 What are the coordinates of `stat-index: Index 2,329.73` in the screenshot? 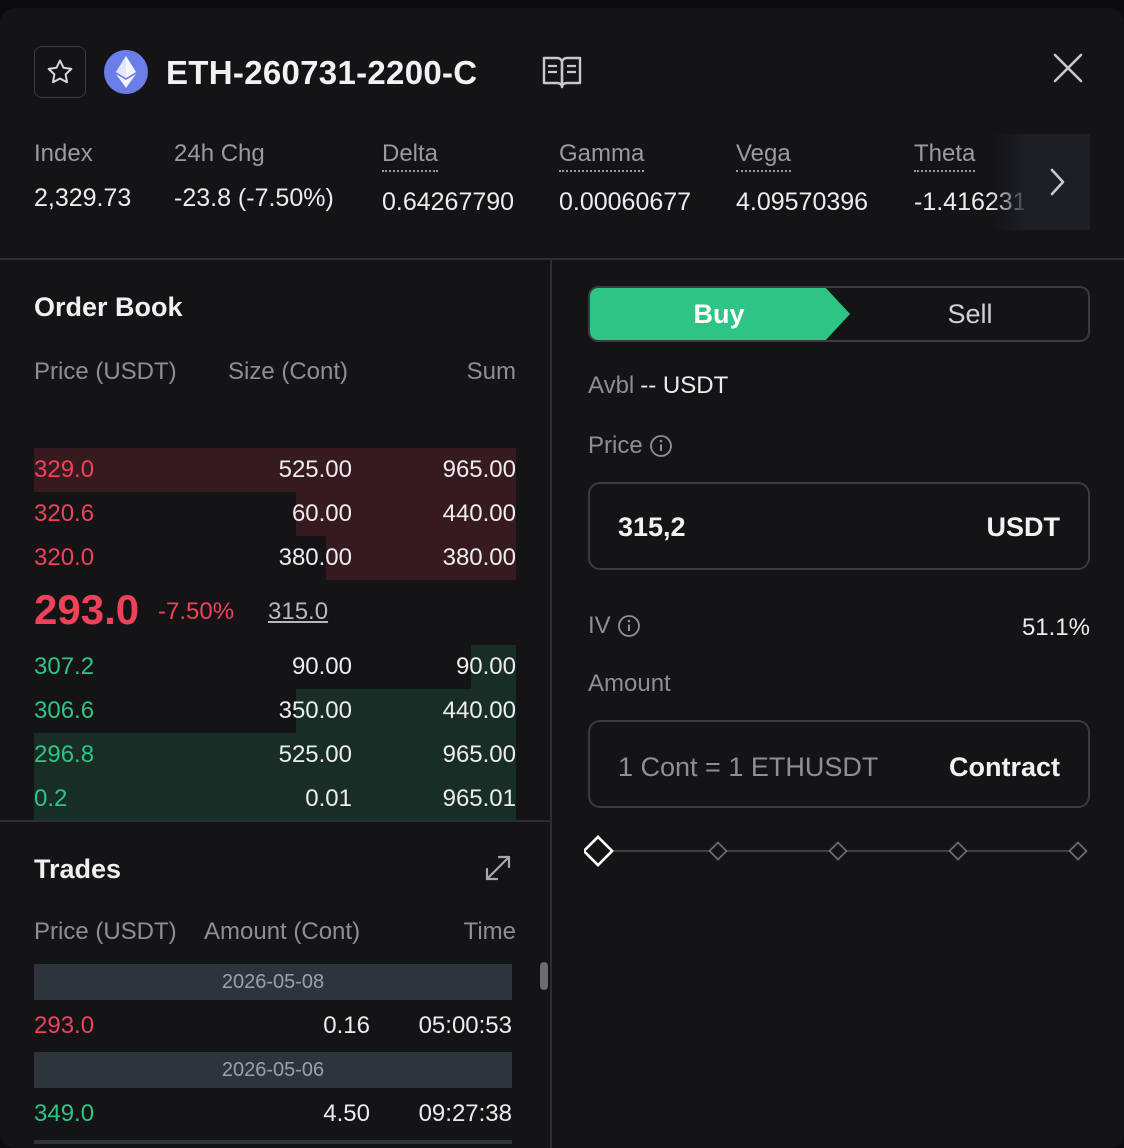 It's located at (82, 176).